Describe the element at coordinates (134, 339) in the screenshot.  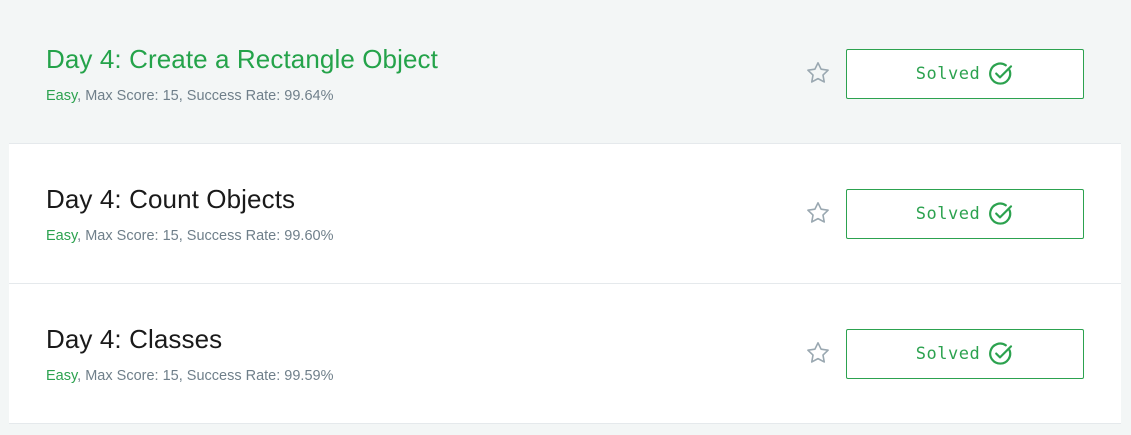
I see `challenge-title-link: Day 4: Classes` at that location.